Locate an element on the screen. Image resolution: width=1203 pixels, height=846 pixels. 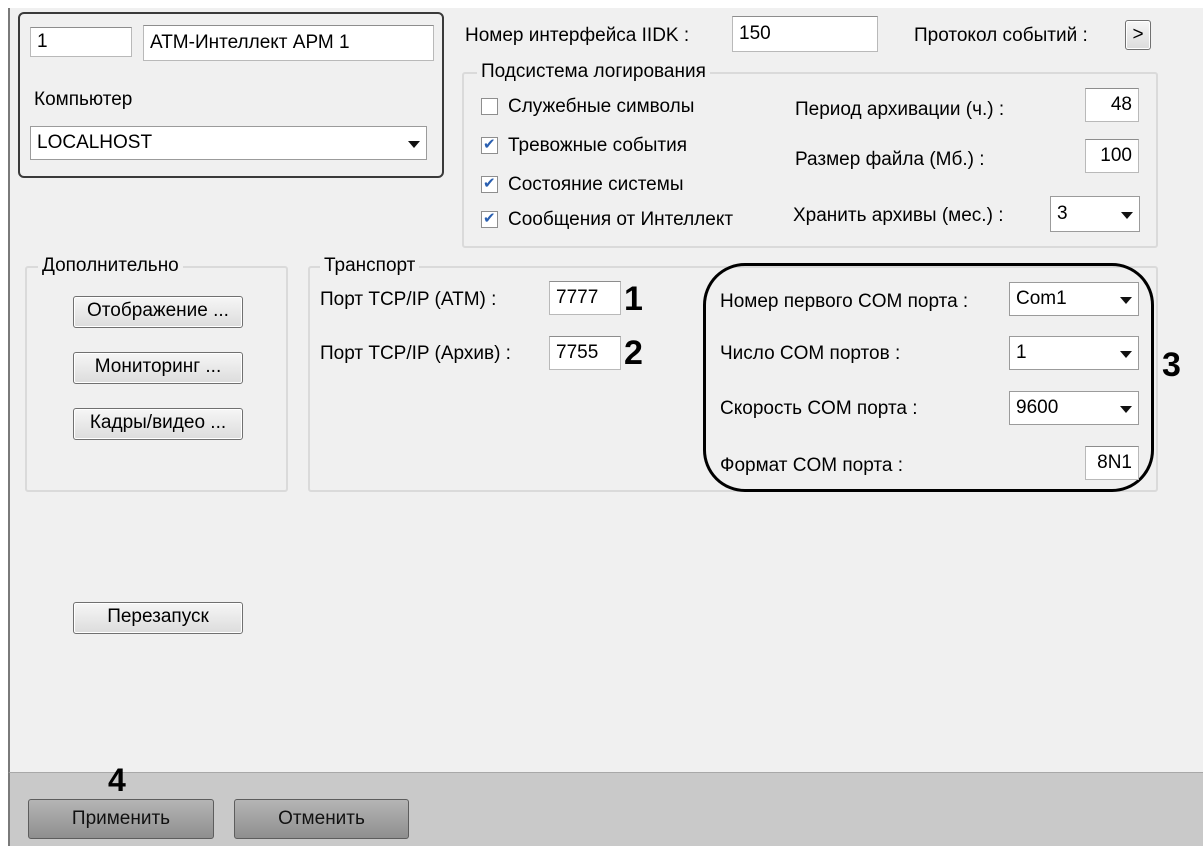
keep-archives-value: 3 is located at coordinates (1062, 213).